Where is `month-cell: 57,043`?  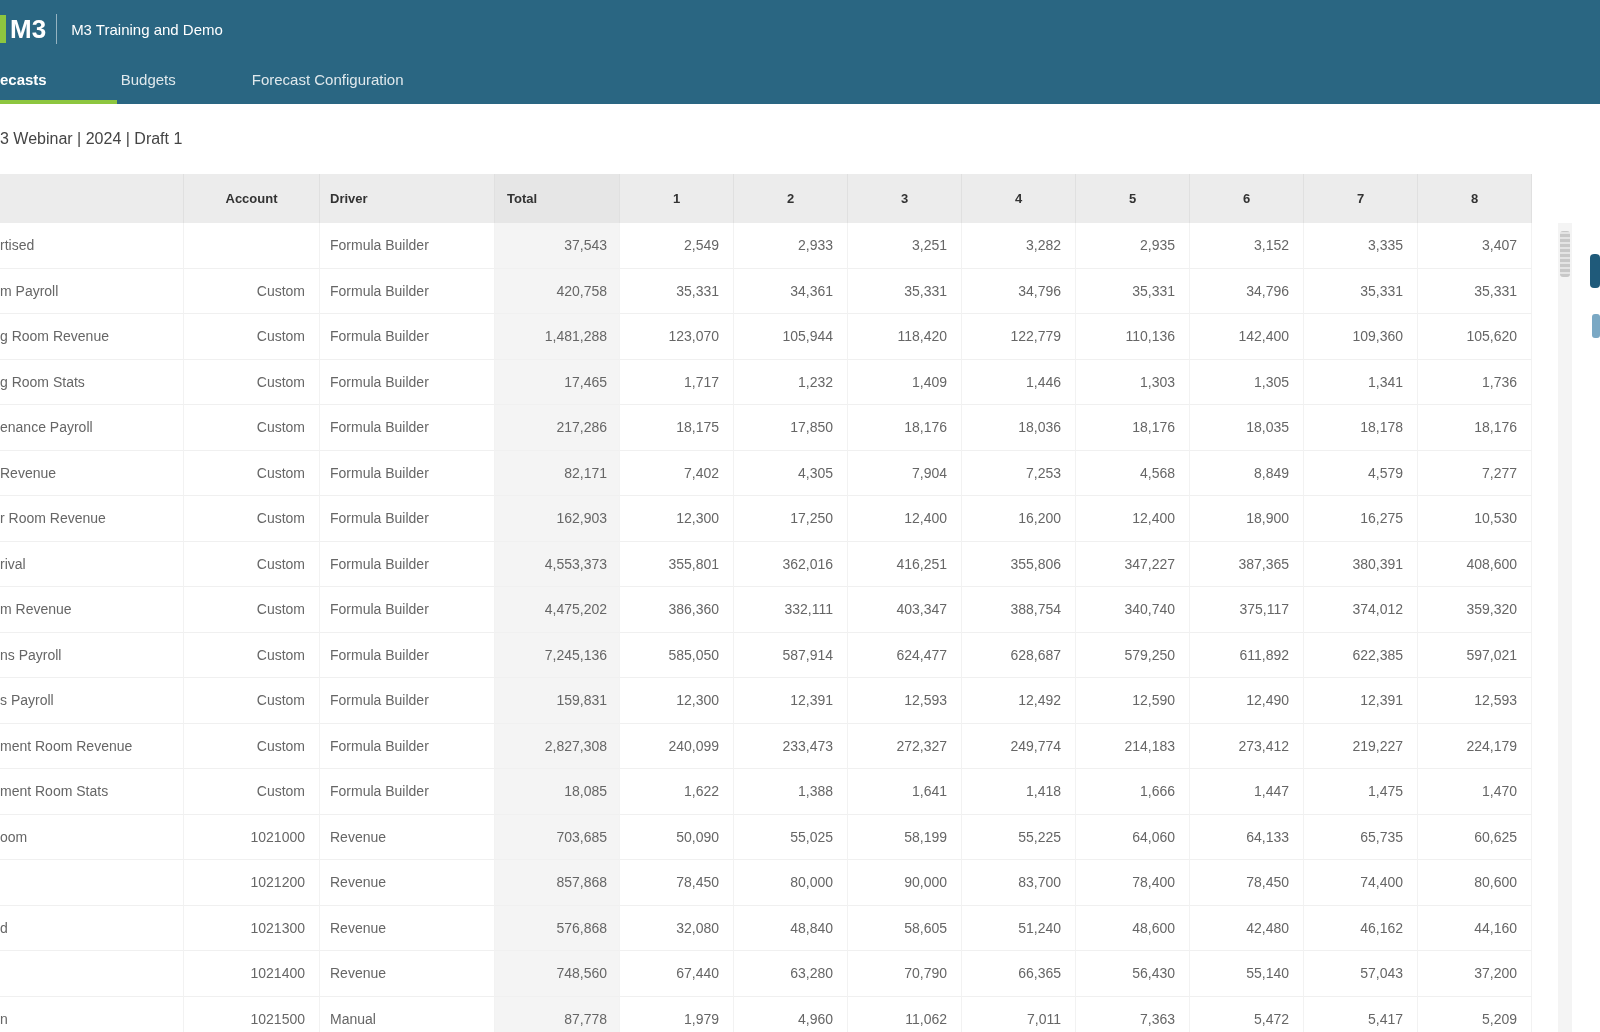 month-cell: 57,043 is located at coordinates (1361, 974).